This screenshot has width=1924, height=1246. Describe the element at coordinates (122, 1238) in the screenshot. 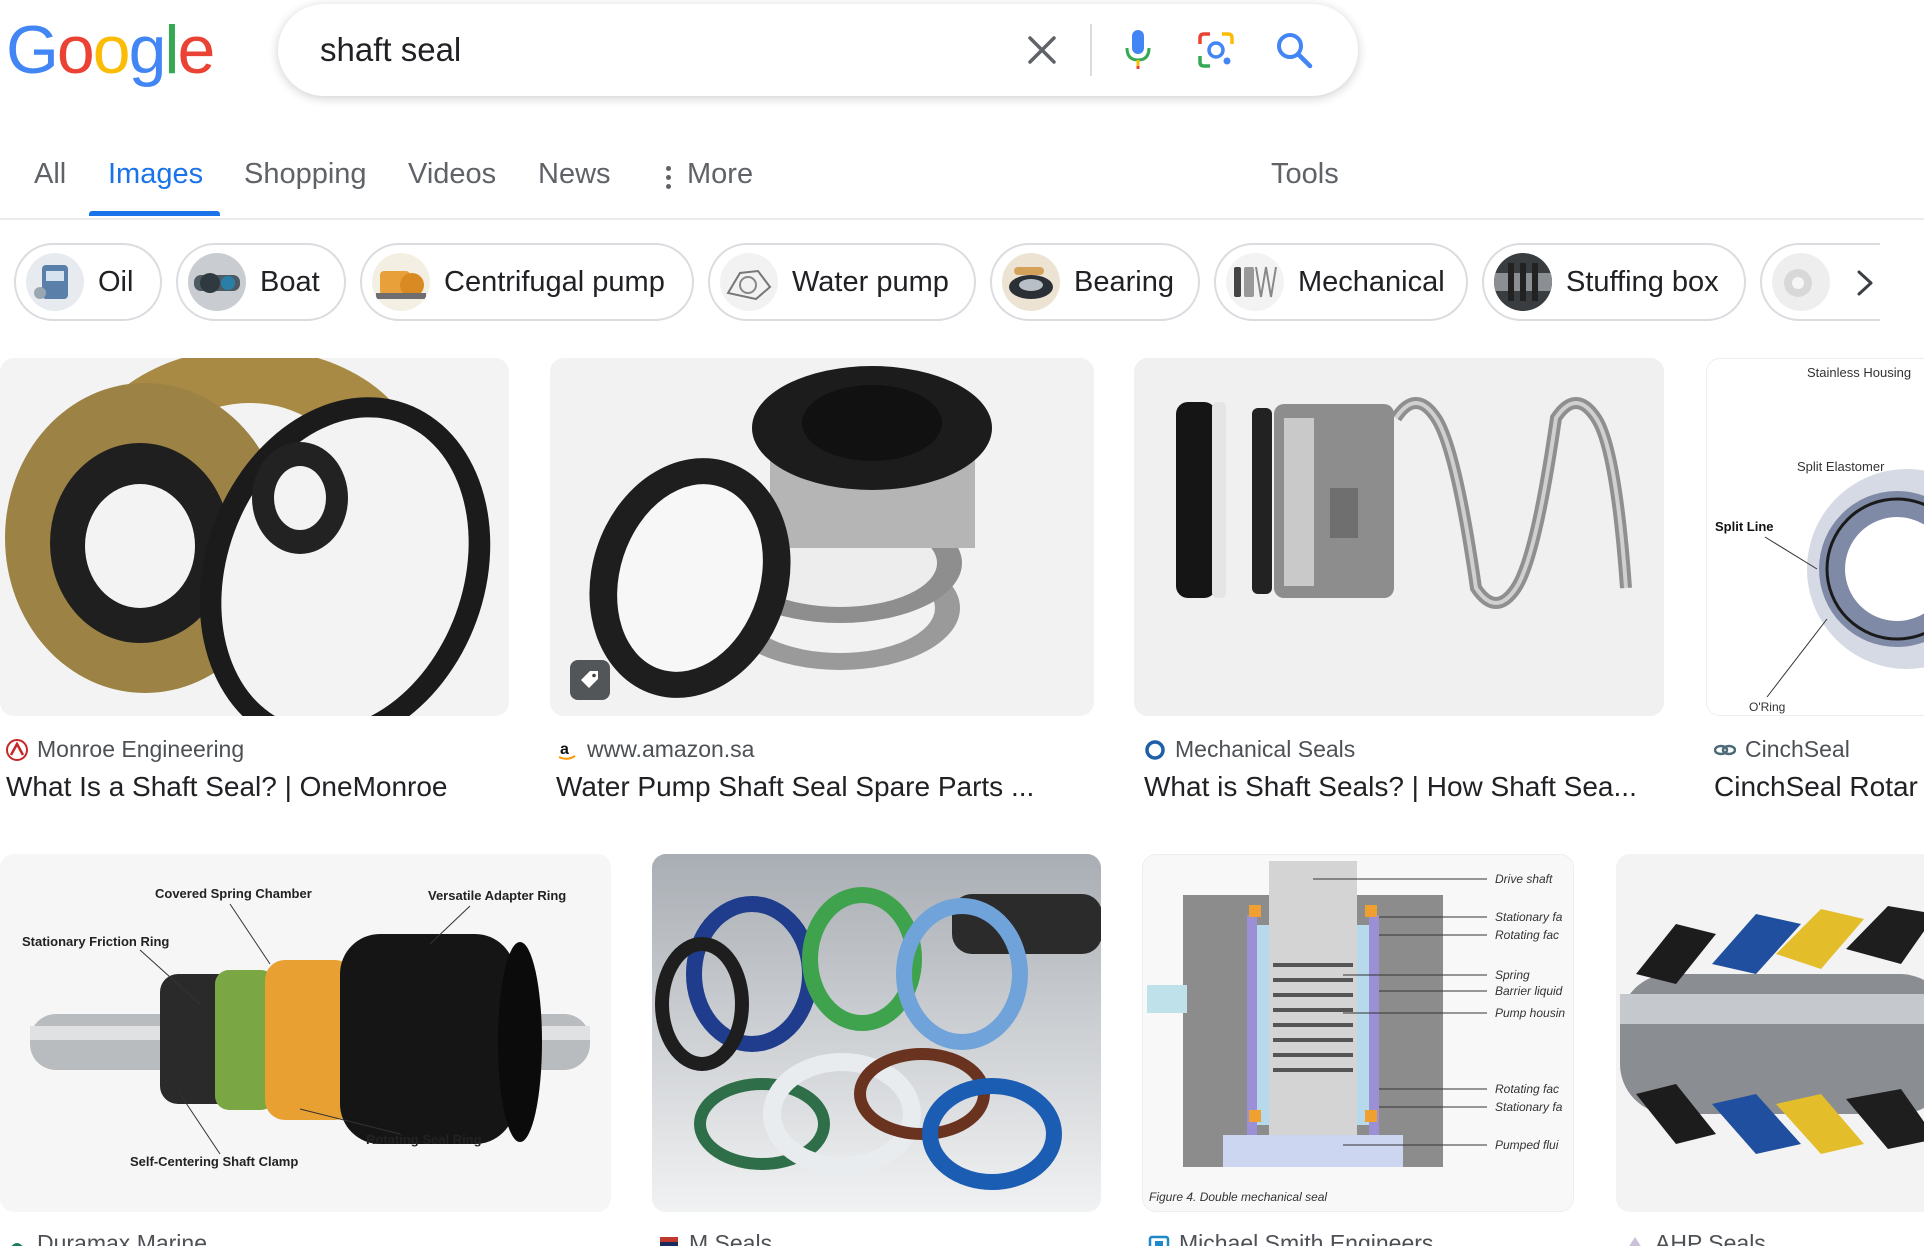

I see `source-name: Duramax Marine` at that location.